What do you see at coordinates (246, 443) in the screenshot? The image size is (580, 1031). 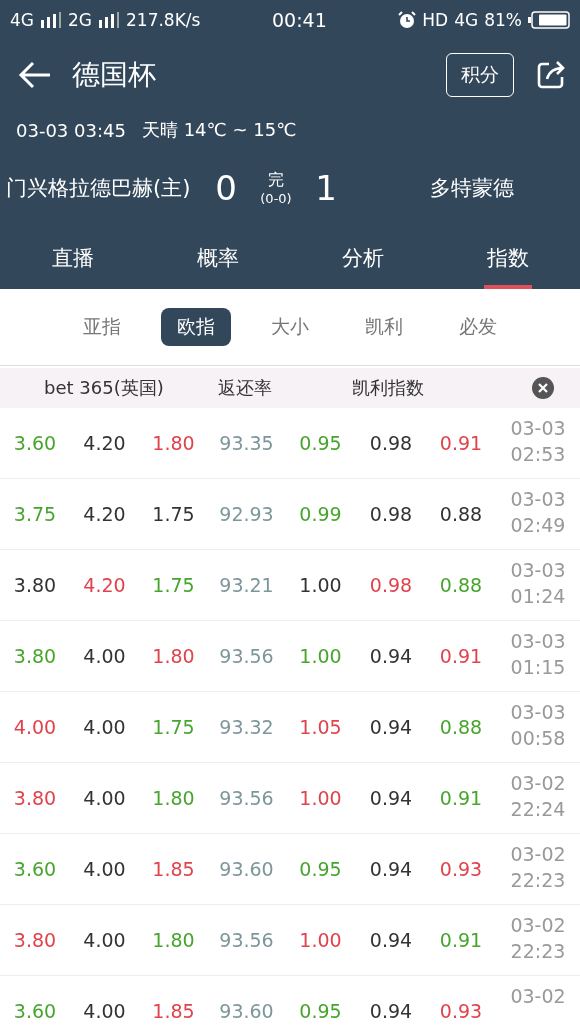 I see `return-rate-cell-text: 93.35` at bounding box center [246, 443].